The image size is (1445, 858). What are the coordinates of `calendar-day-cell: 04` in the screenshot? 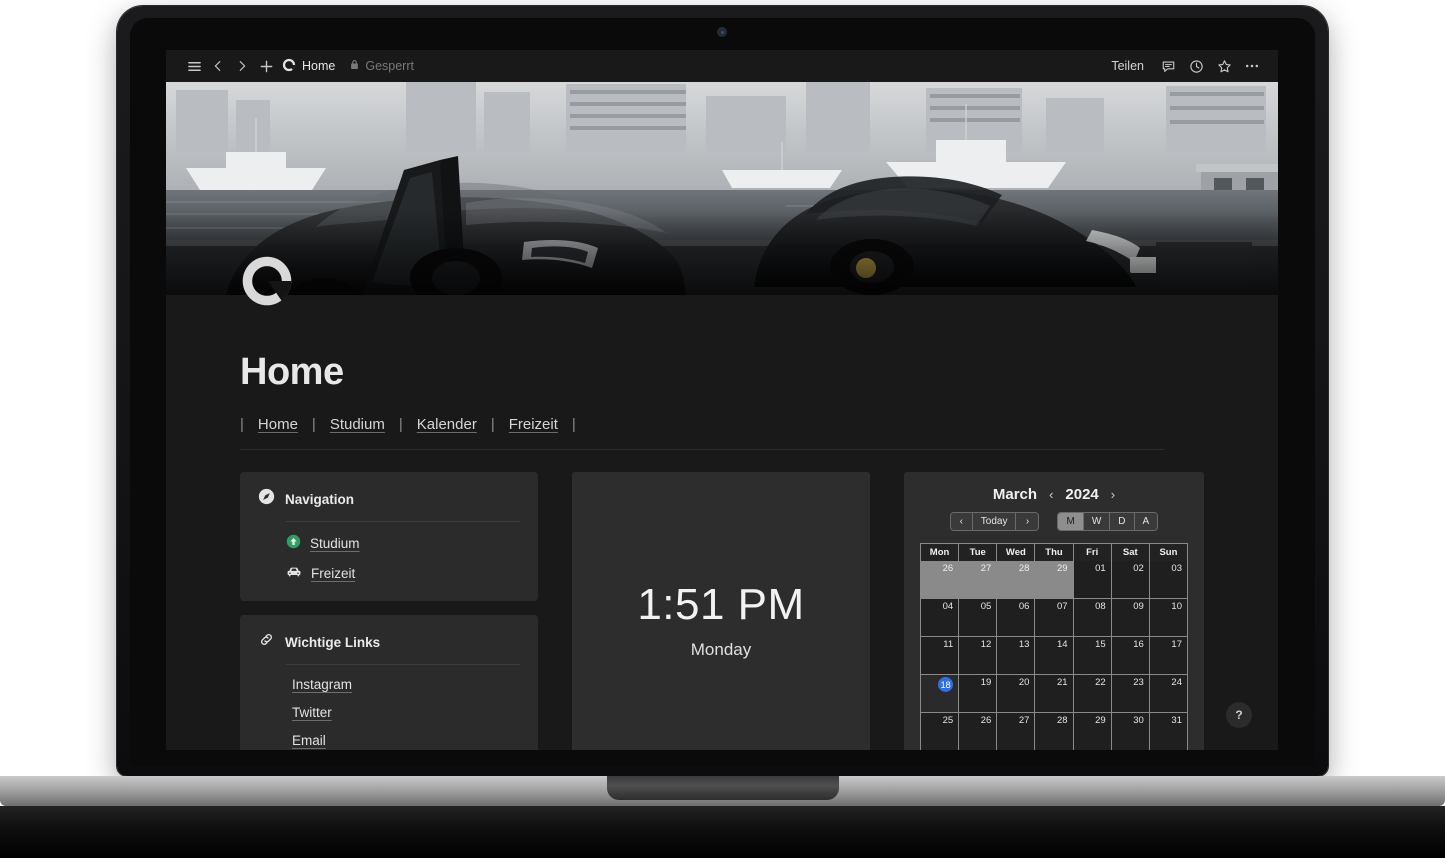 It's located at (940, 618).